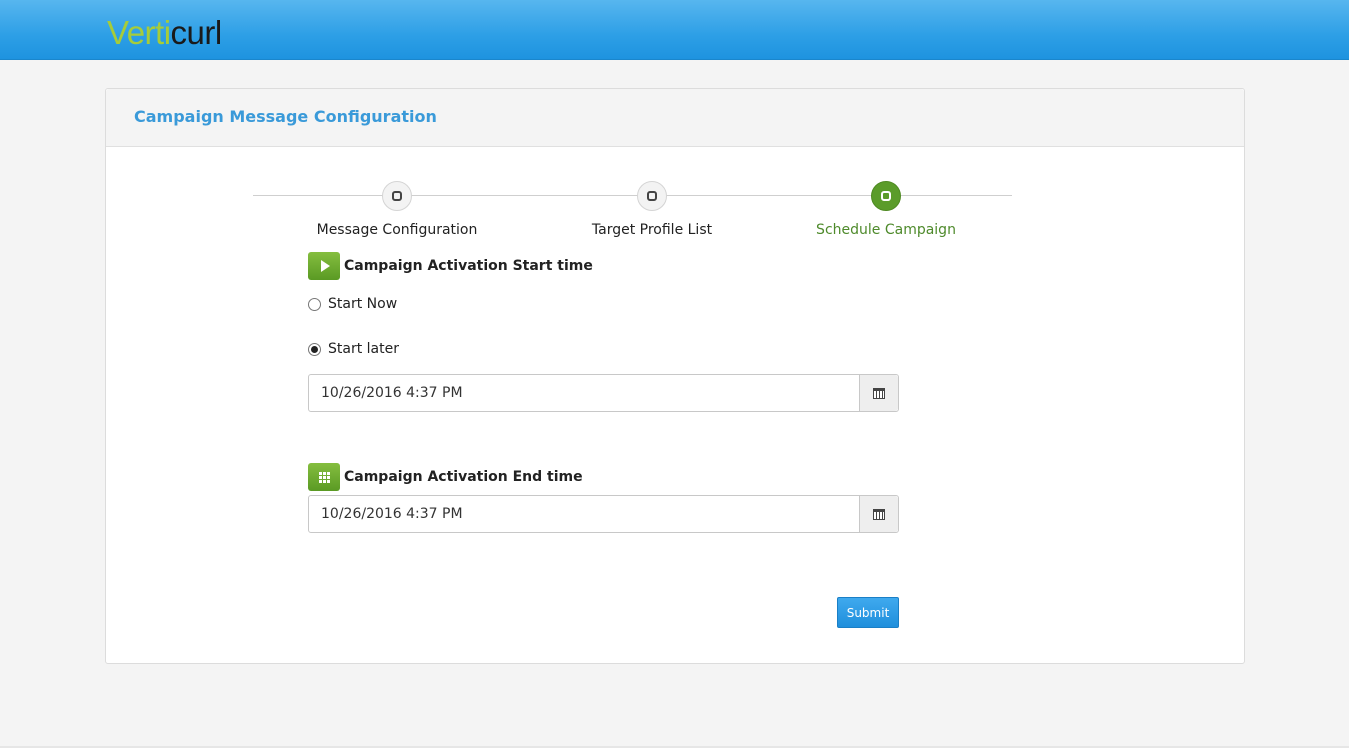  Describe the element at coordinates (584, 514) in the screenshot. I see `end-datetime-input` at that location.